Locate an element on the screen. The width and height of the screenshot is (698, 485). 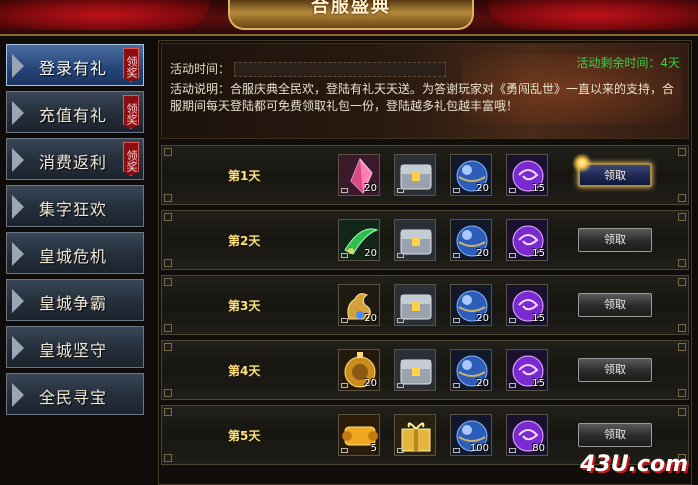
sidebar-item-8: 全民寻宝 is located at coordinates (75, 394).